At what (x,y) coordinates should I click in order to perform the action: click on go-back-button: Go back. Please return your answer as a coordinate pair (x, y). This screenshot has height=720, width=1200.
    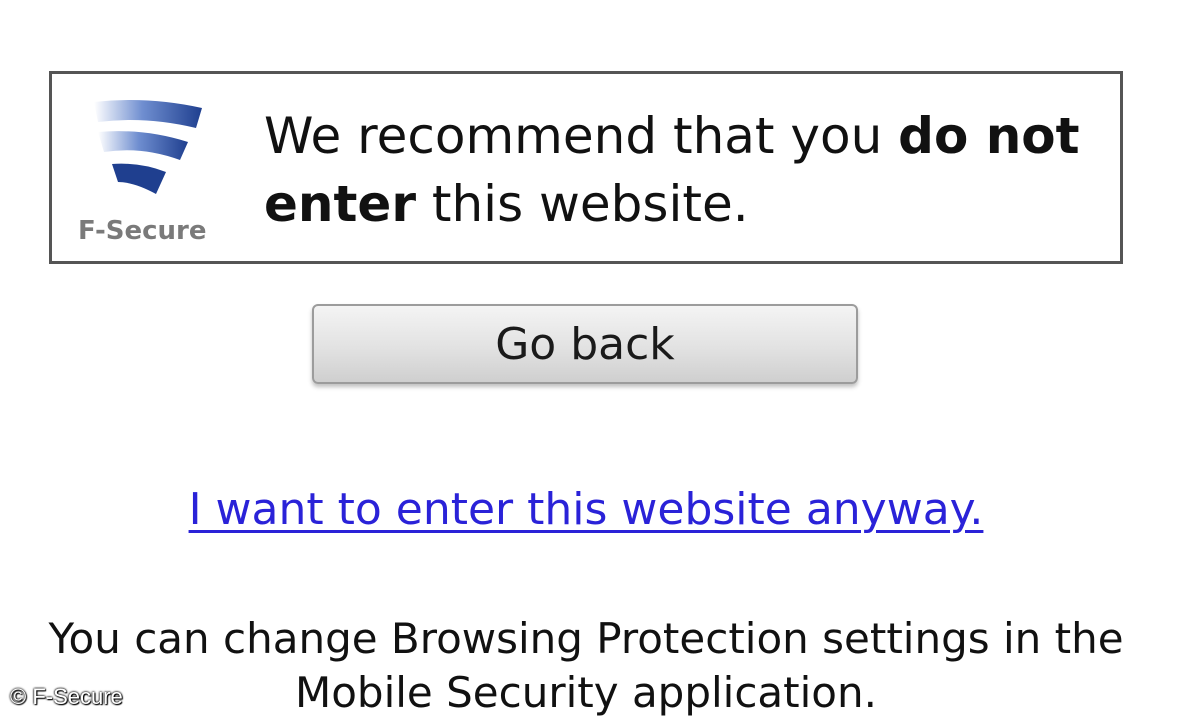
    Looking at the image, I should click on (585, 344).